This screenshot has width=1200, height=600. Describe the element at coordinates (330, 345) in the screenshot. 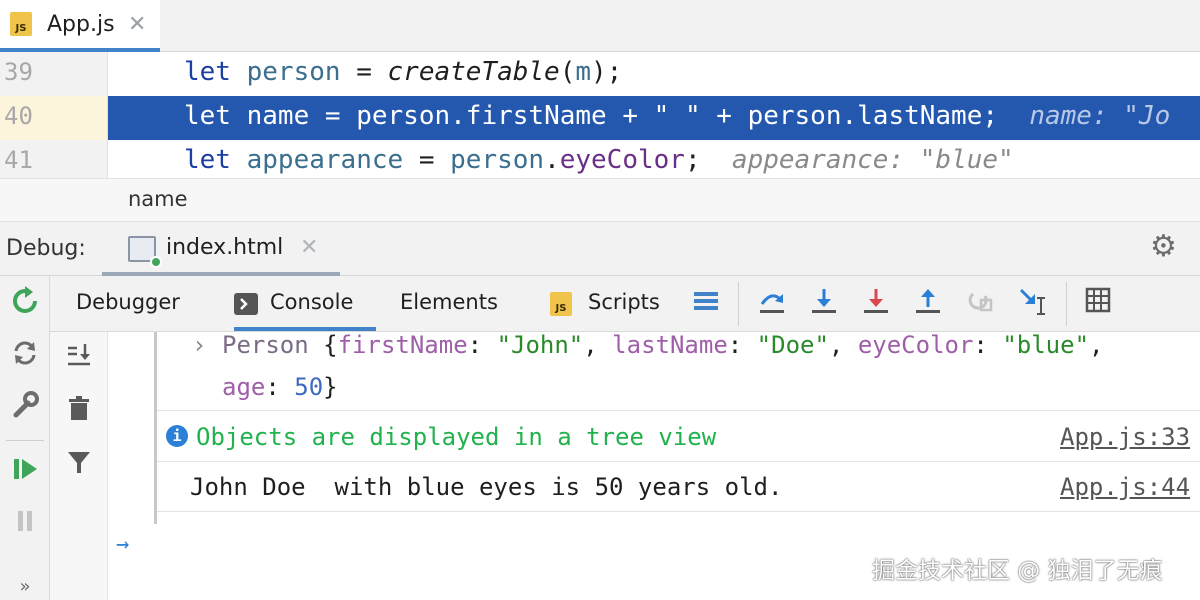

I see `brace: {` at that location.